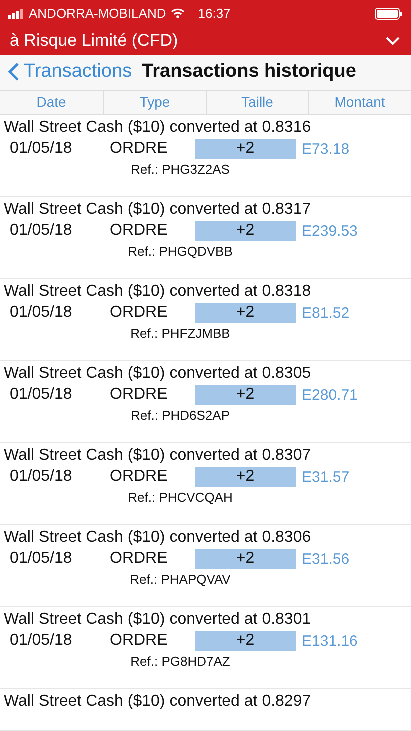 Image resolution: width=411 pixels, height=731 pixels. What do you see at coordinates (16, 13) in the screenshot?
I see `signal-icon` at bounding box center [16, 13].